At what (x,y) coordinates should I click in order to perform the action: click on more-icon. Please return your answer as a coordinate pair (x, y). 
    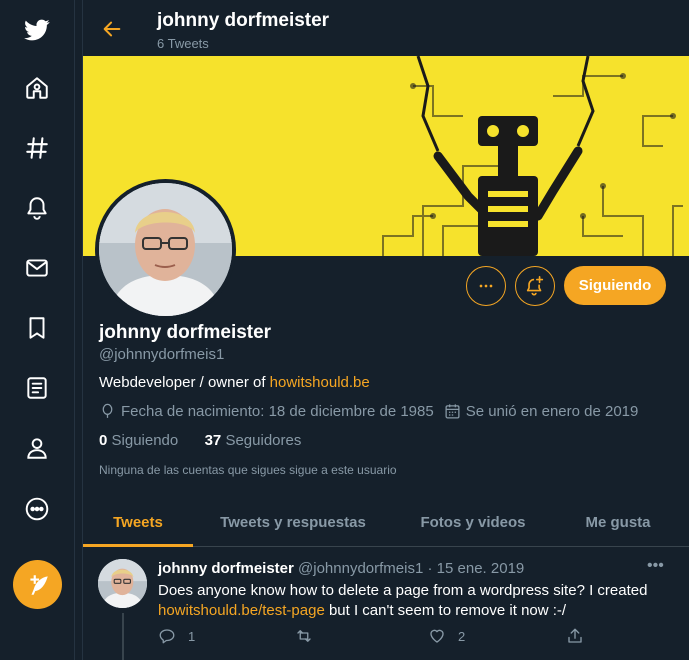
    Looking at the image, I should click on (37, 509).